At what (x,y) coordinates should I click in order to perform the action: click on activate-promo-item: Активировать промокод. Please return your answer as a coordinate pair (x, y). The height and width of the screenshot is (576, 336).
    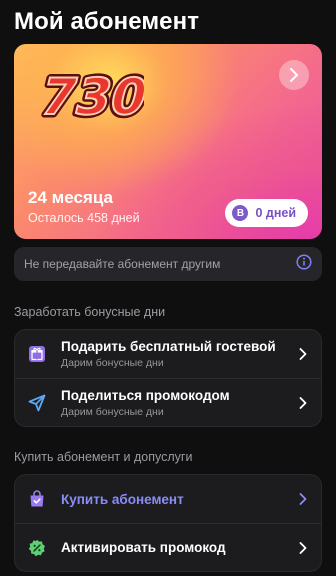
    Looking at the image, I should click on (168, 547).